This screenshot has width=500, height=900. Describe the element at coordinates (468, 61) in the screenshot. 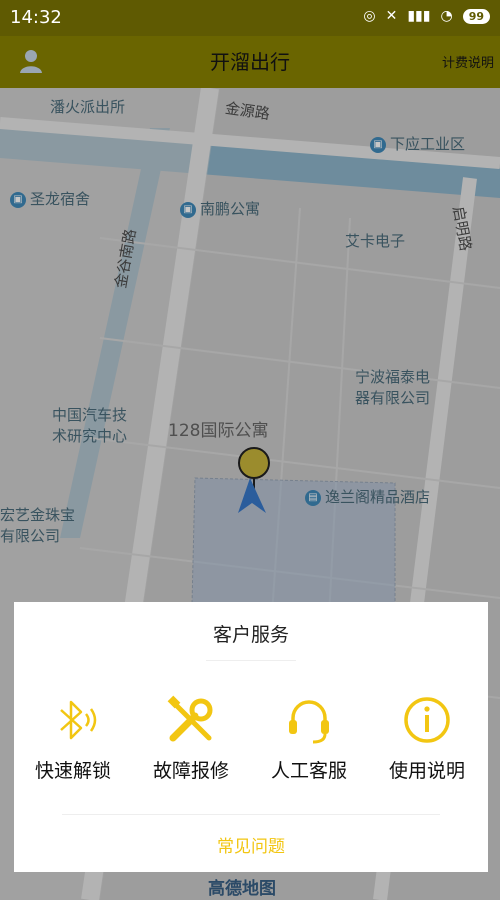

I see `pricing-info-link: 计费说明` at that location.